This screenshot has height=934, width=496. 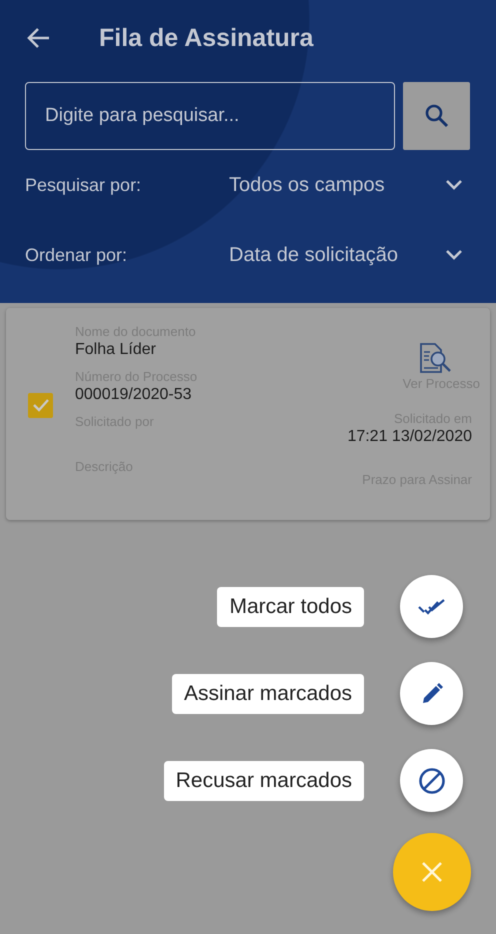 What do you see at coordinates (133, 395) in the screenshot?
I see `process-number: 000019/2020-53` at bounding box center [133, 395].